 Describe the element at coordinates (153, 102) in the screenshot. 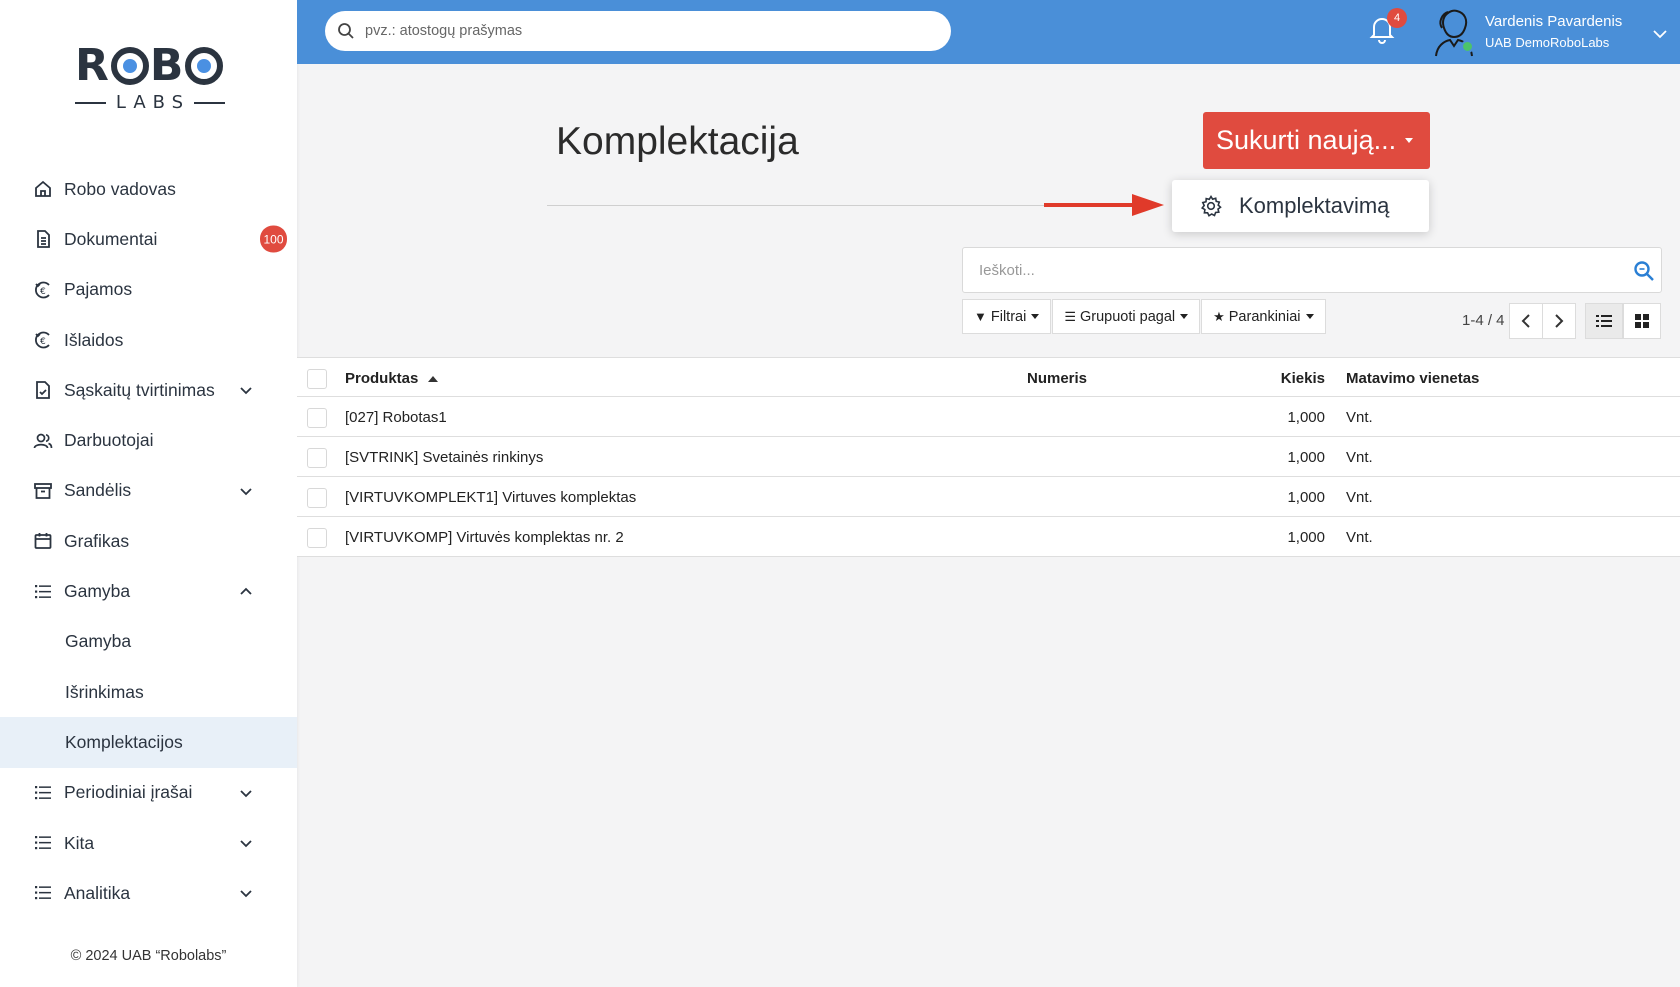

I see `logo-sub-text: LABS` at that location.